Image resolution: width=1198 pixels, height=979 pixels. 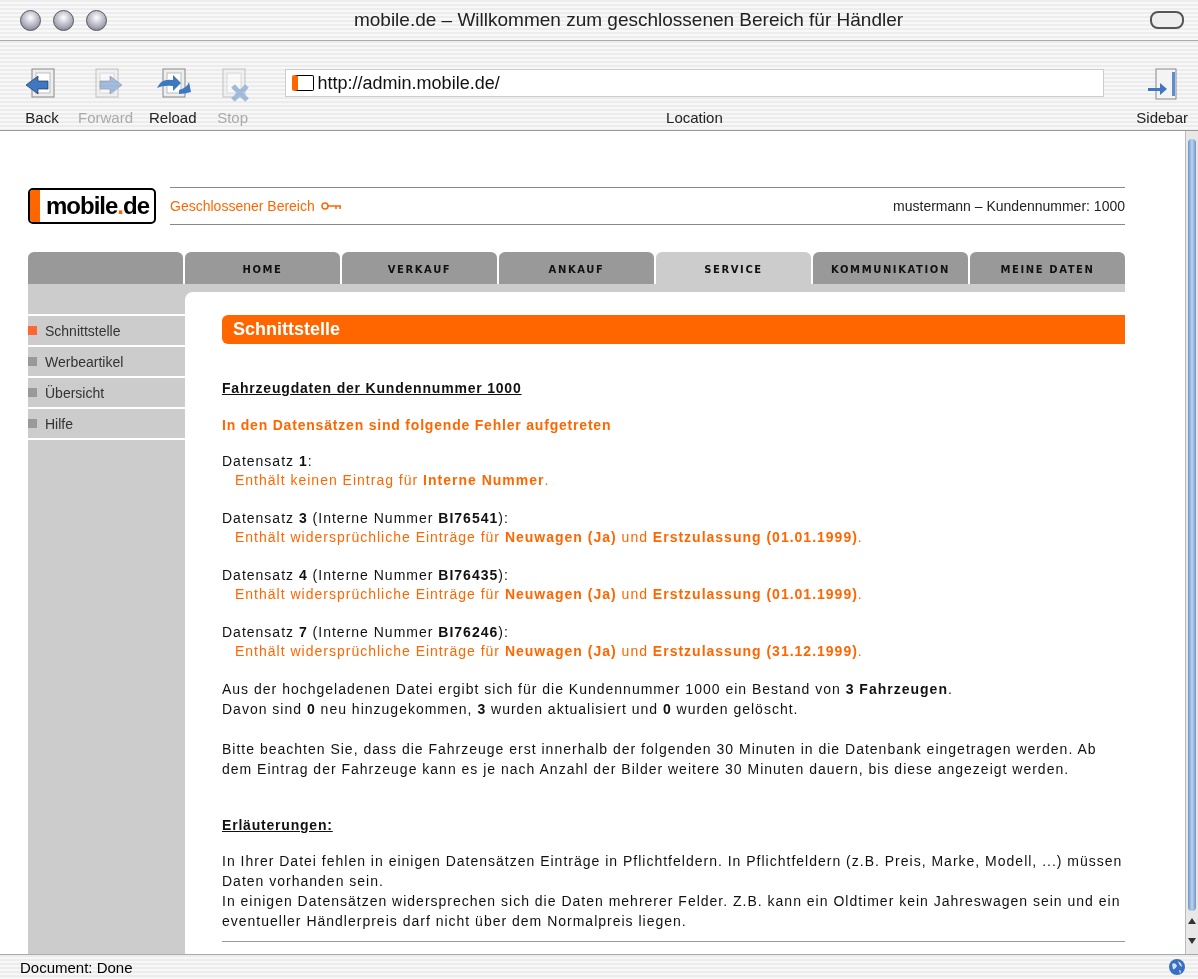 I want to click on reload-button: Reload, so click(x=173, y=96).